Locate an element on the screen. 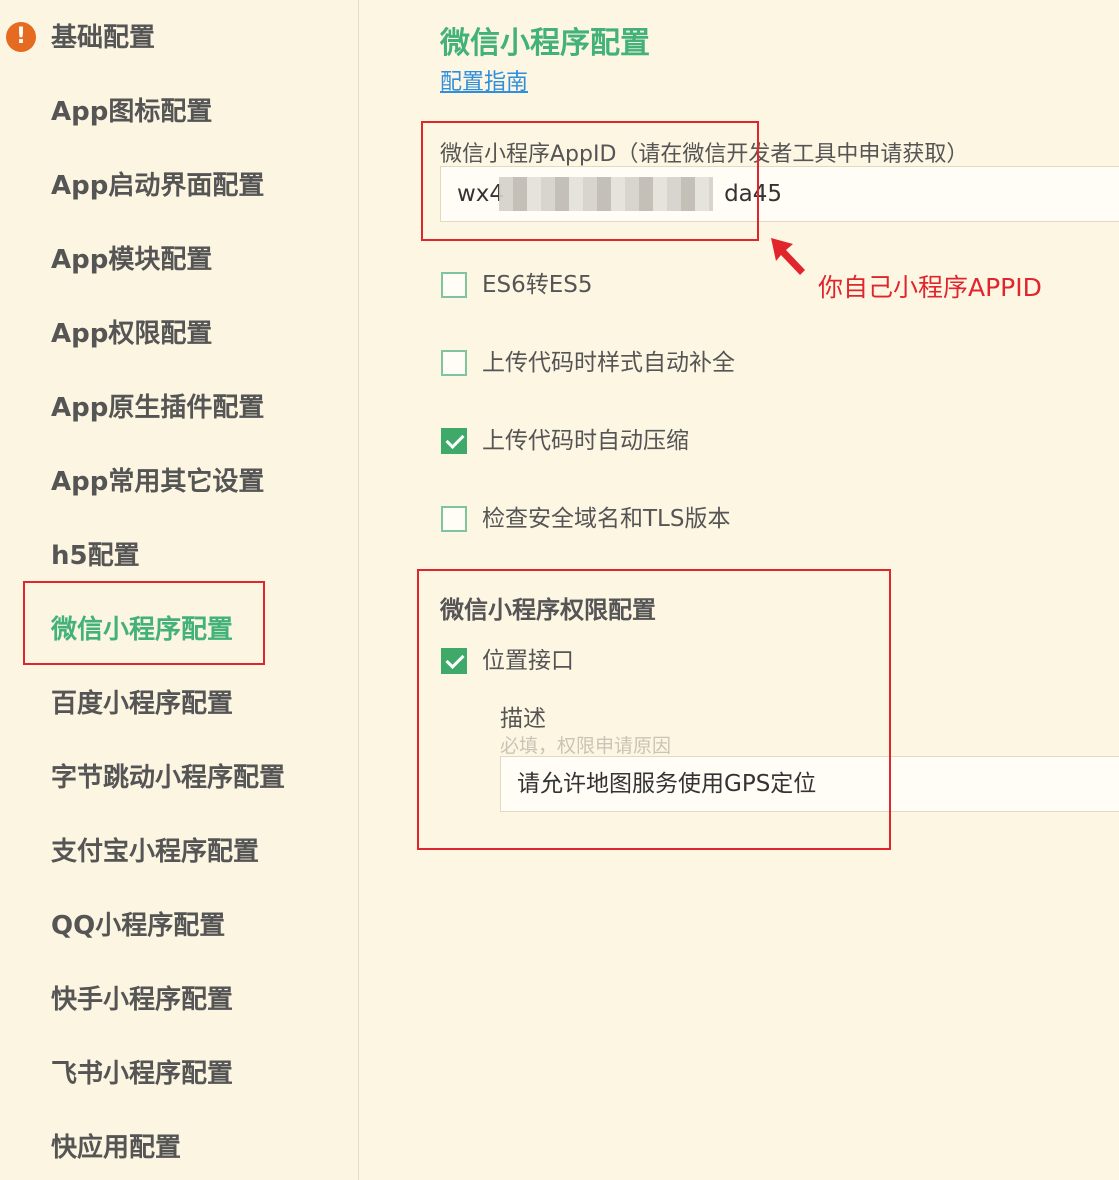 This screenshot has width=1119, height=1180. config-guide-link: 配置指南 is located at coordinates (484, 80).